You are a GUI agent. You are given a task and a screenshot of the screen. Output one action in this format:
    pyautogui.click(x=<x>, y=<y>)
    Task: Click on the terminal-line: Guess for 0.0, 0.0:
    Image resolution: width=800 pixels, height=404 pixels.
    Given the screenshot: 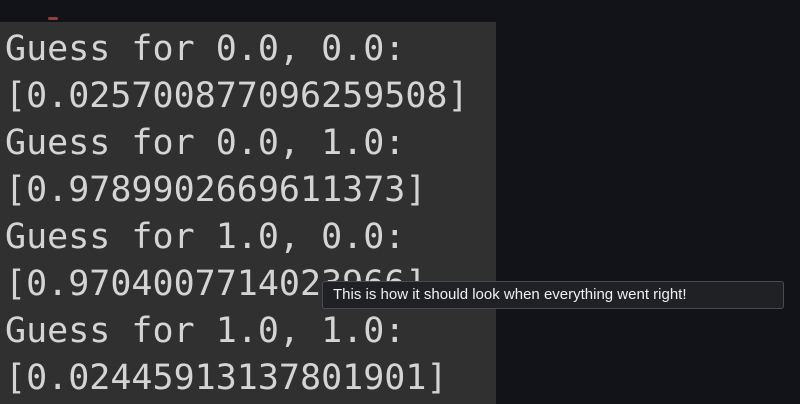 What is the action you would take?
    pyautogui.click(x=205, y=49)
    